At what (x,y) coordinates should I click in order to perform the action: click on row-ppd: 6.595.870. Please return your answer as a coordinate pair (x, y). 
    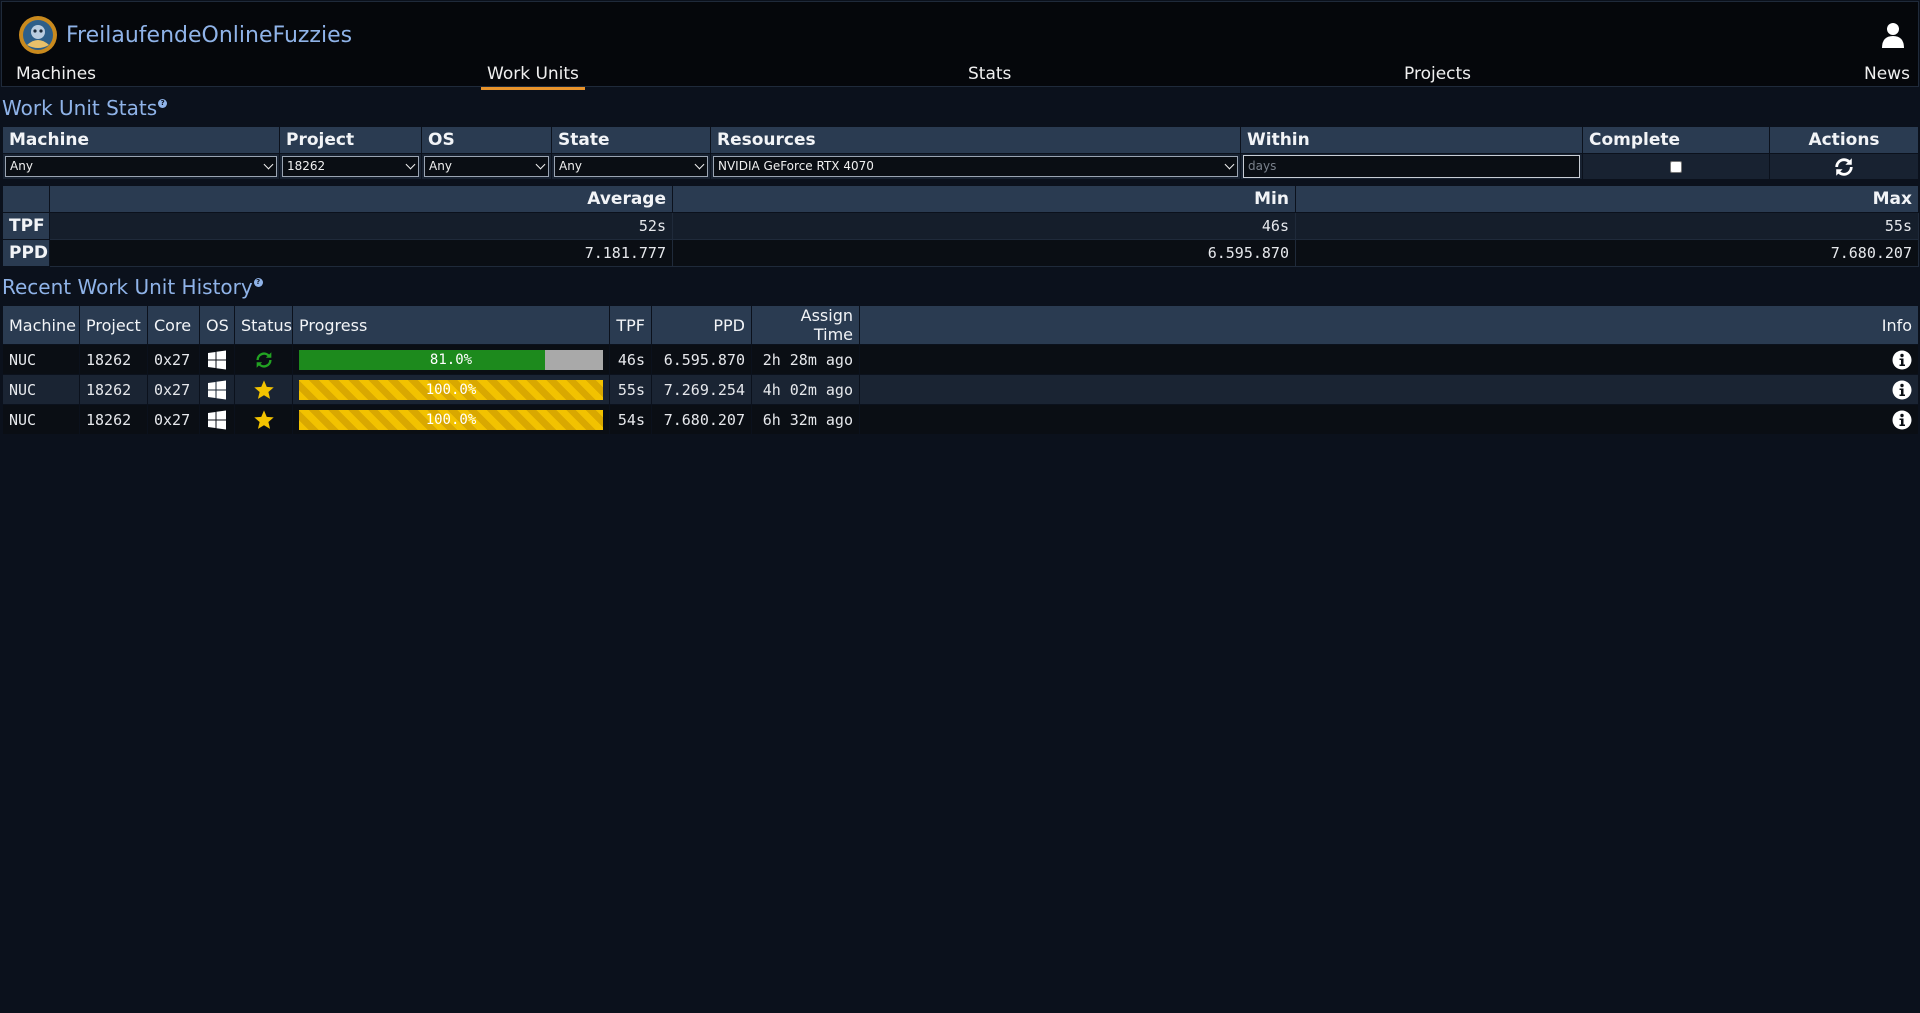
    Looking at the image, I should click on (701, 359).